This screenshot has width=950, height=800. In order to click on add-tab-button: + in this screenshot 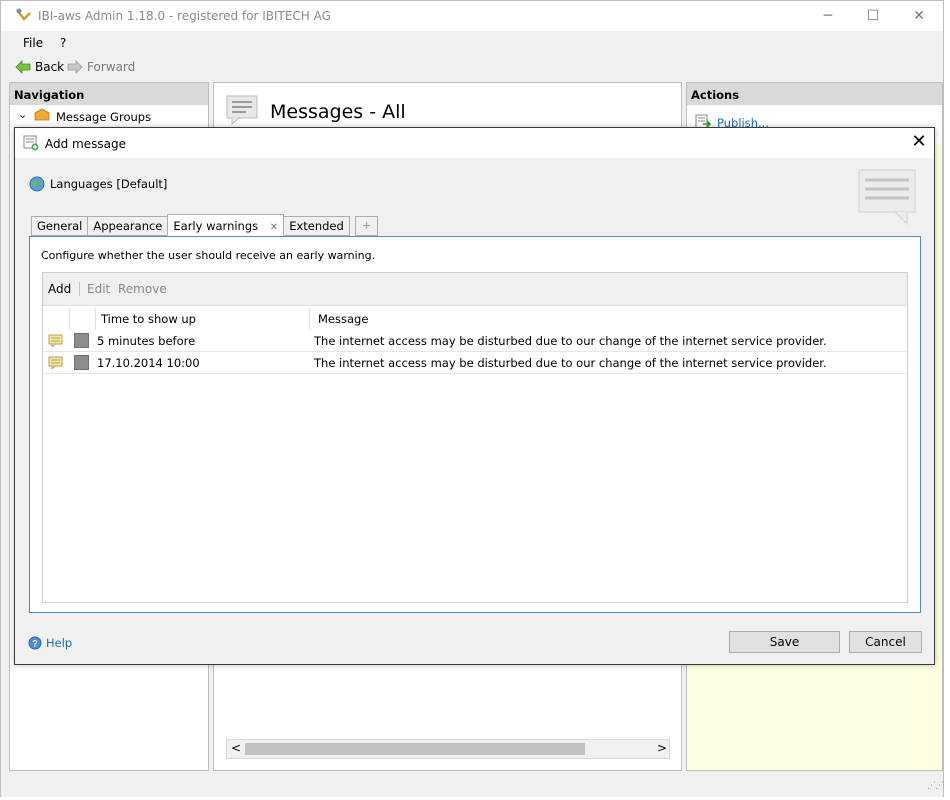, I will do `click(366, 226)`.